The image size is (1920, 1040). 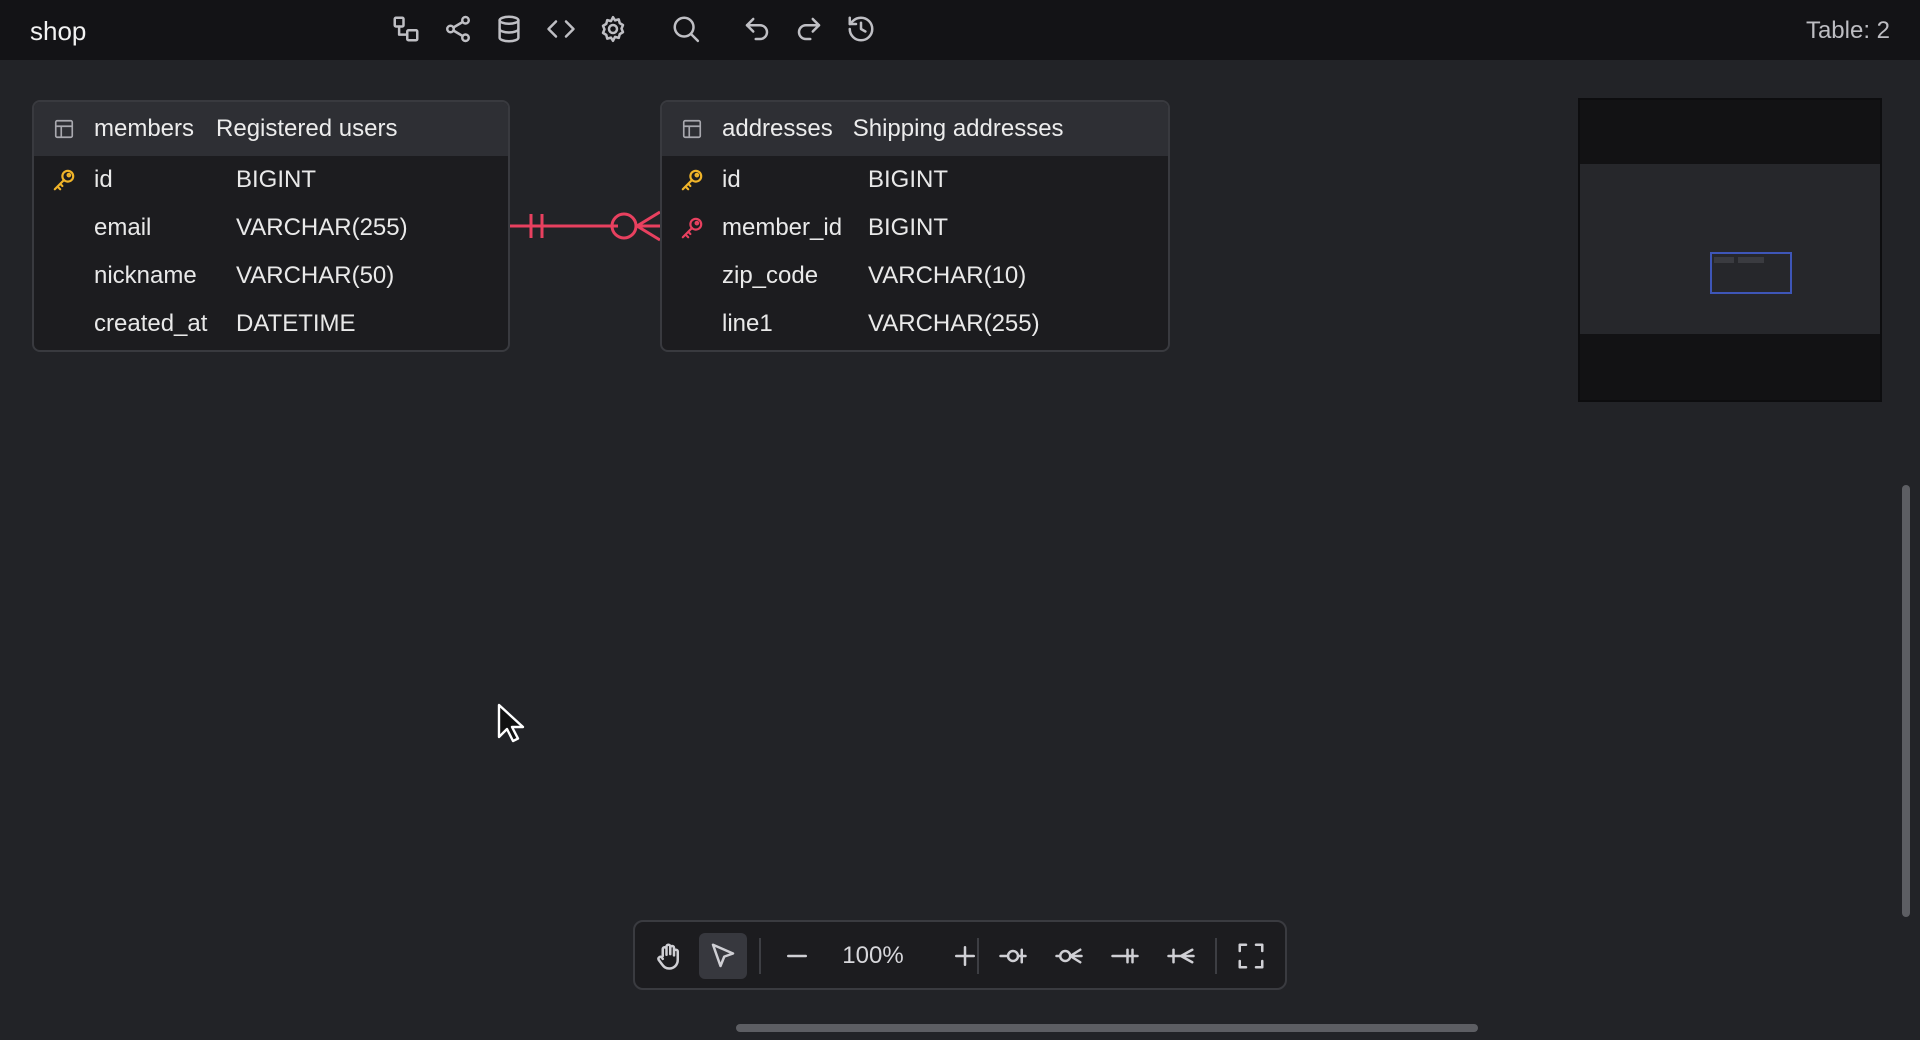 What do you see at coordinates (509, 29) in the screenshot?
I see `database-icon` at bounding box center [509, 29].